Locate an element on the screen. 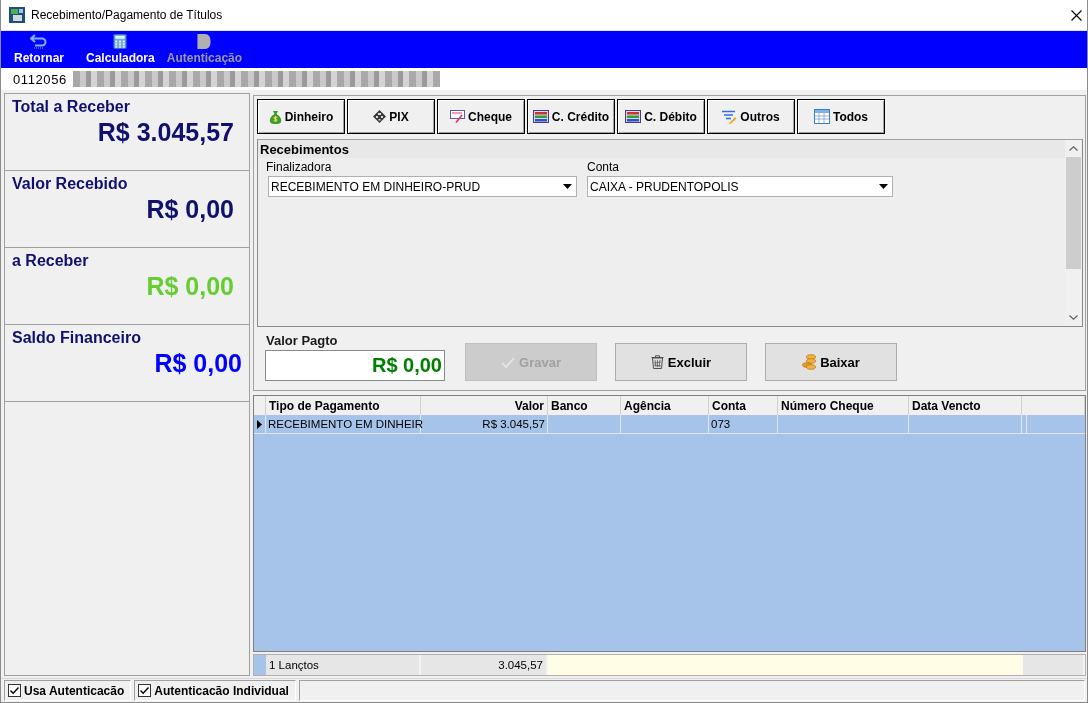 This screenshot has height=703, width=1088. toolbar-button: Calculadora is located at coordinates (120, 49).